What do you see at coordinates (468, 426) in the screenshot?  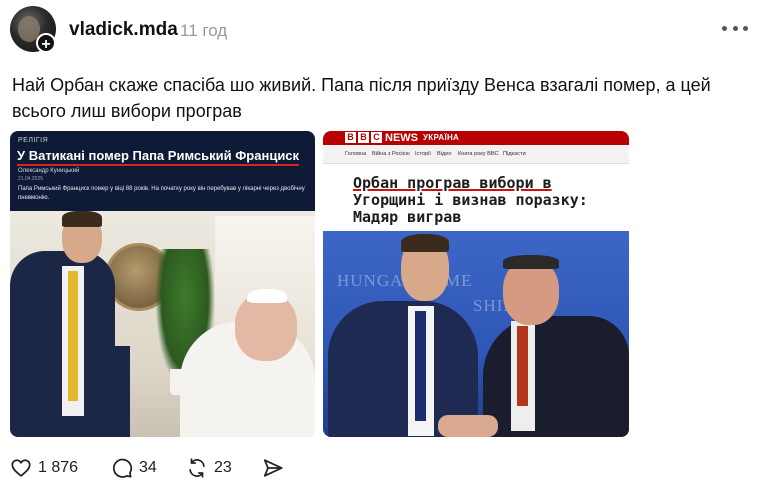 I see `photo-handshake` at bounding box center [468, 426].